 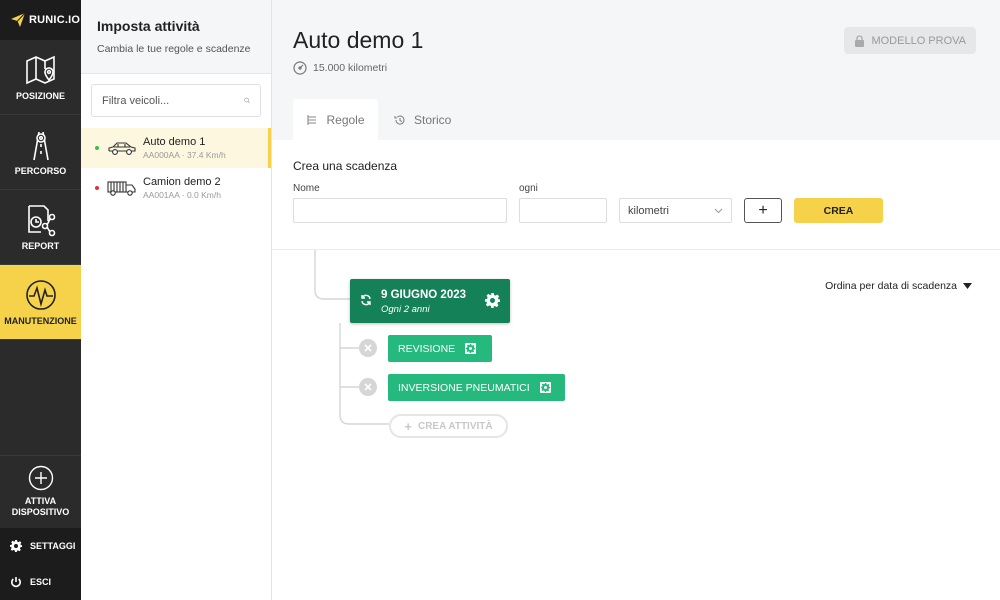 I want to click on logout-label: ESCI, so click(x=41, y=582).